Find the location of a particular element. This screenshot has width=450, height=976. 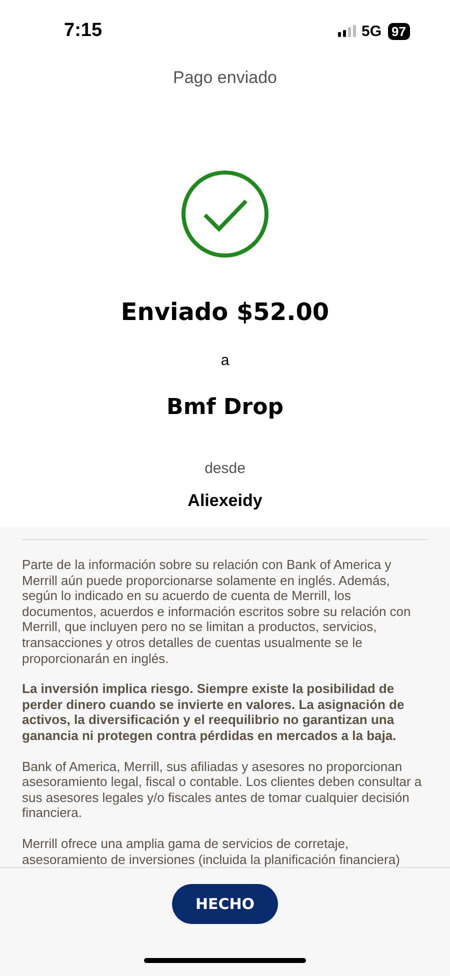

status-time: 7:15 is located at coordinates (83, 31).